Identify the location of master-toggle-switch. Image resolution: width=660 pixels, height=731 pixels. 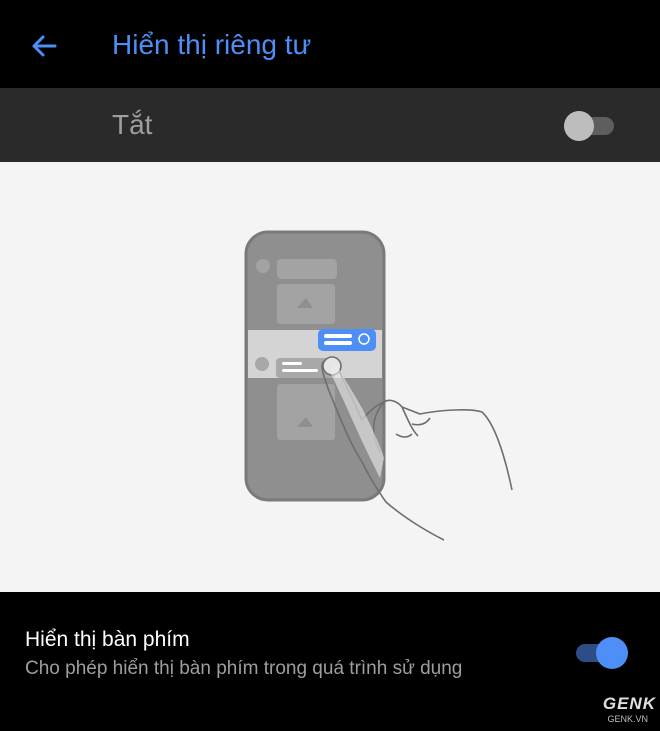
(590, 125).